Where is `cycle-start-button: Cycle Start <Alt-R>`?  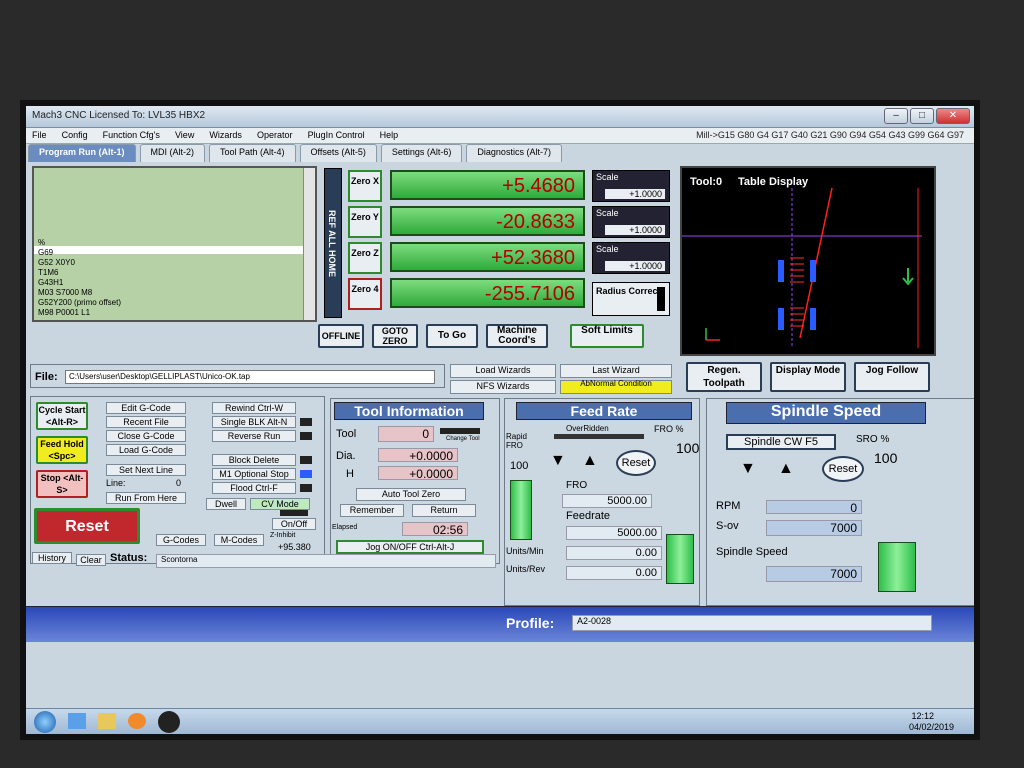
cycle-start-button: Cycle Start <Alt-R> is located at coordinates (62, 416).